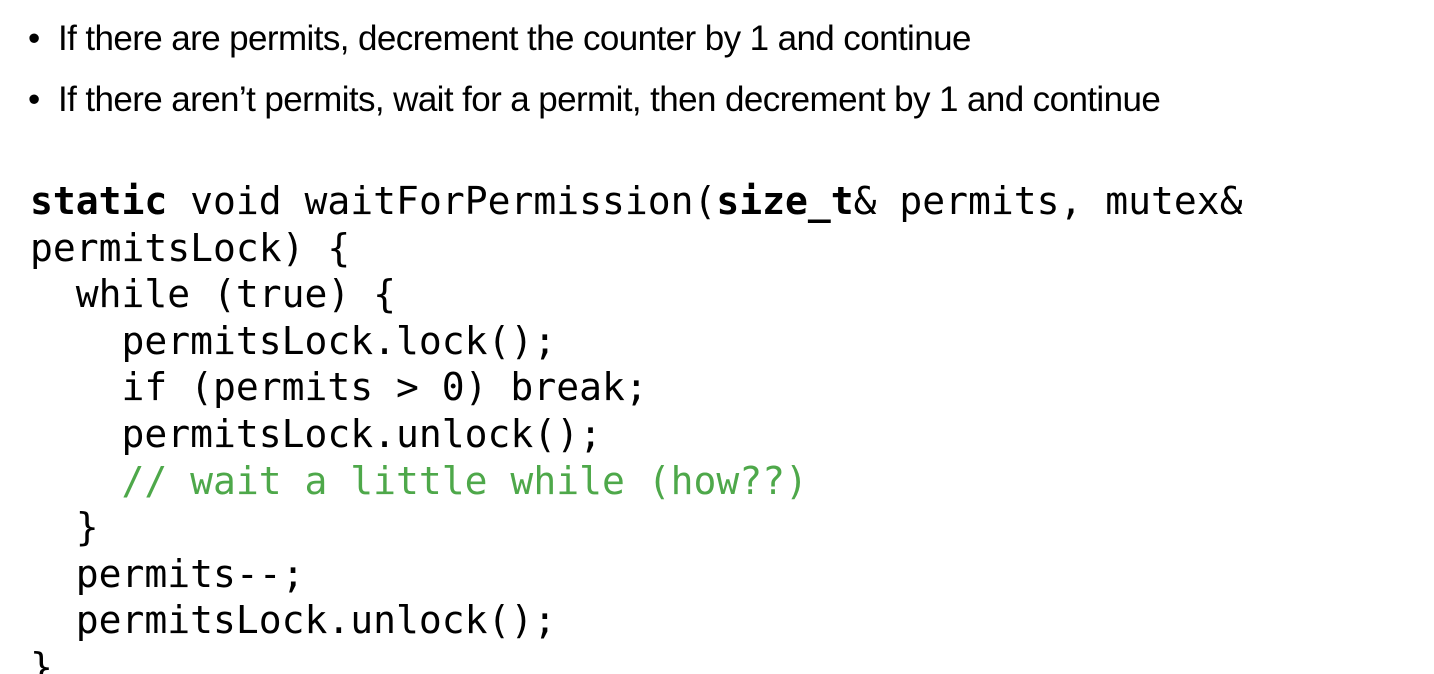  What do you see at coordinates (1048, 201) in the screenshot?
I see `code-text: & permits, mutex&` at bounding box center [1048, 201].